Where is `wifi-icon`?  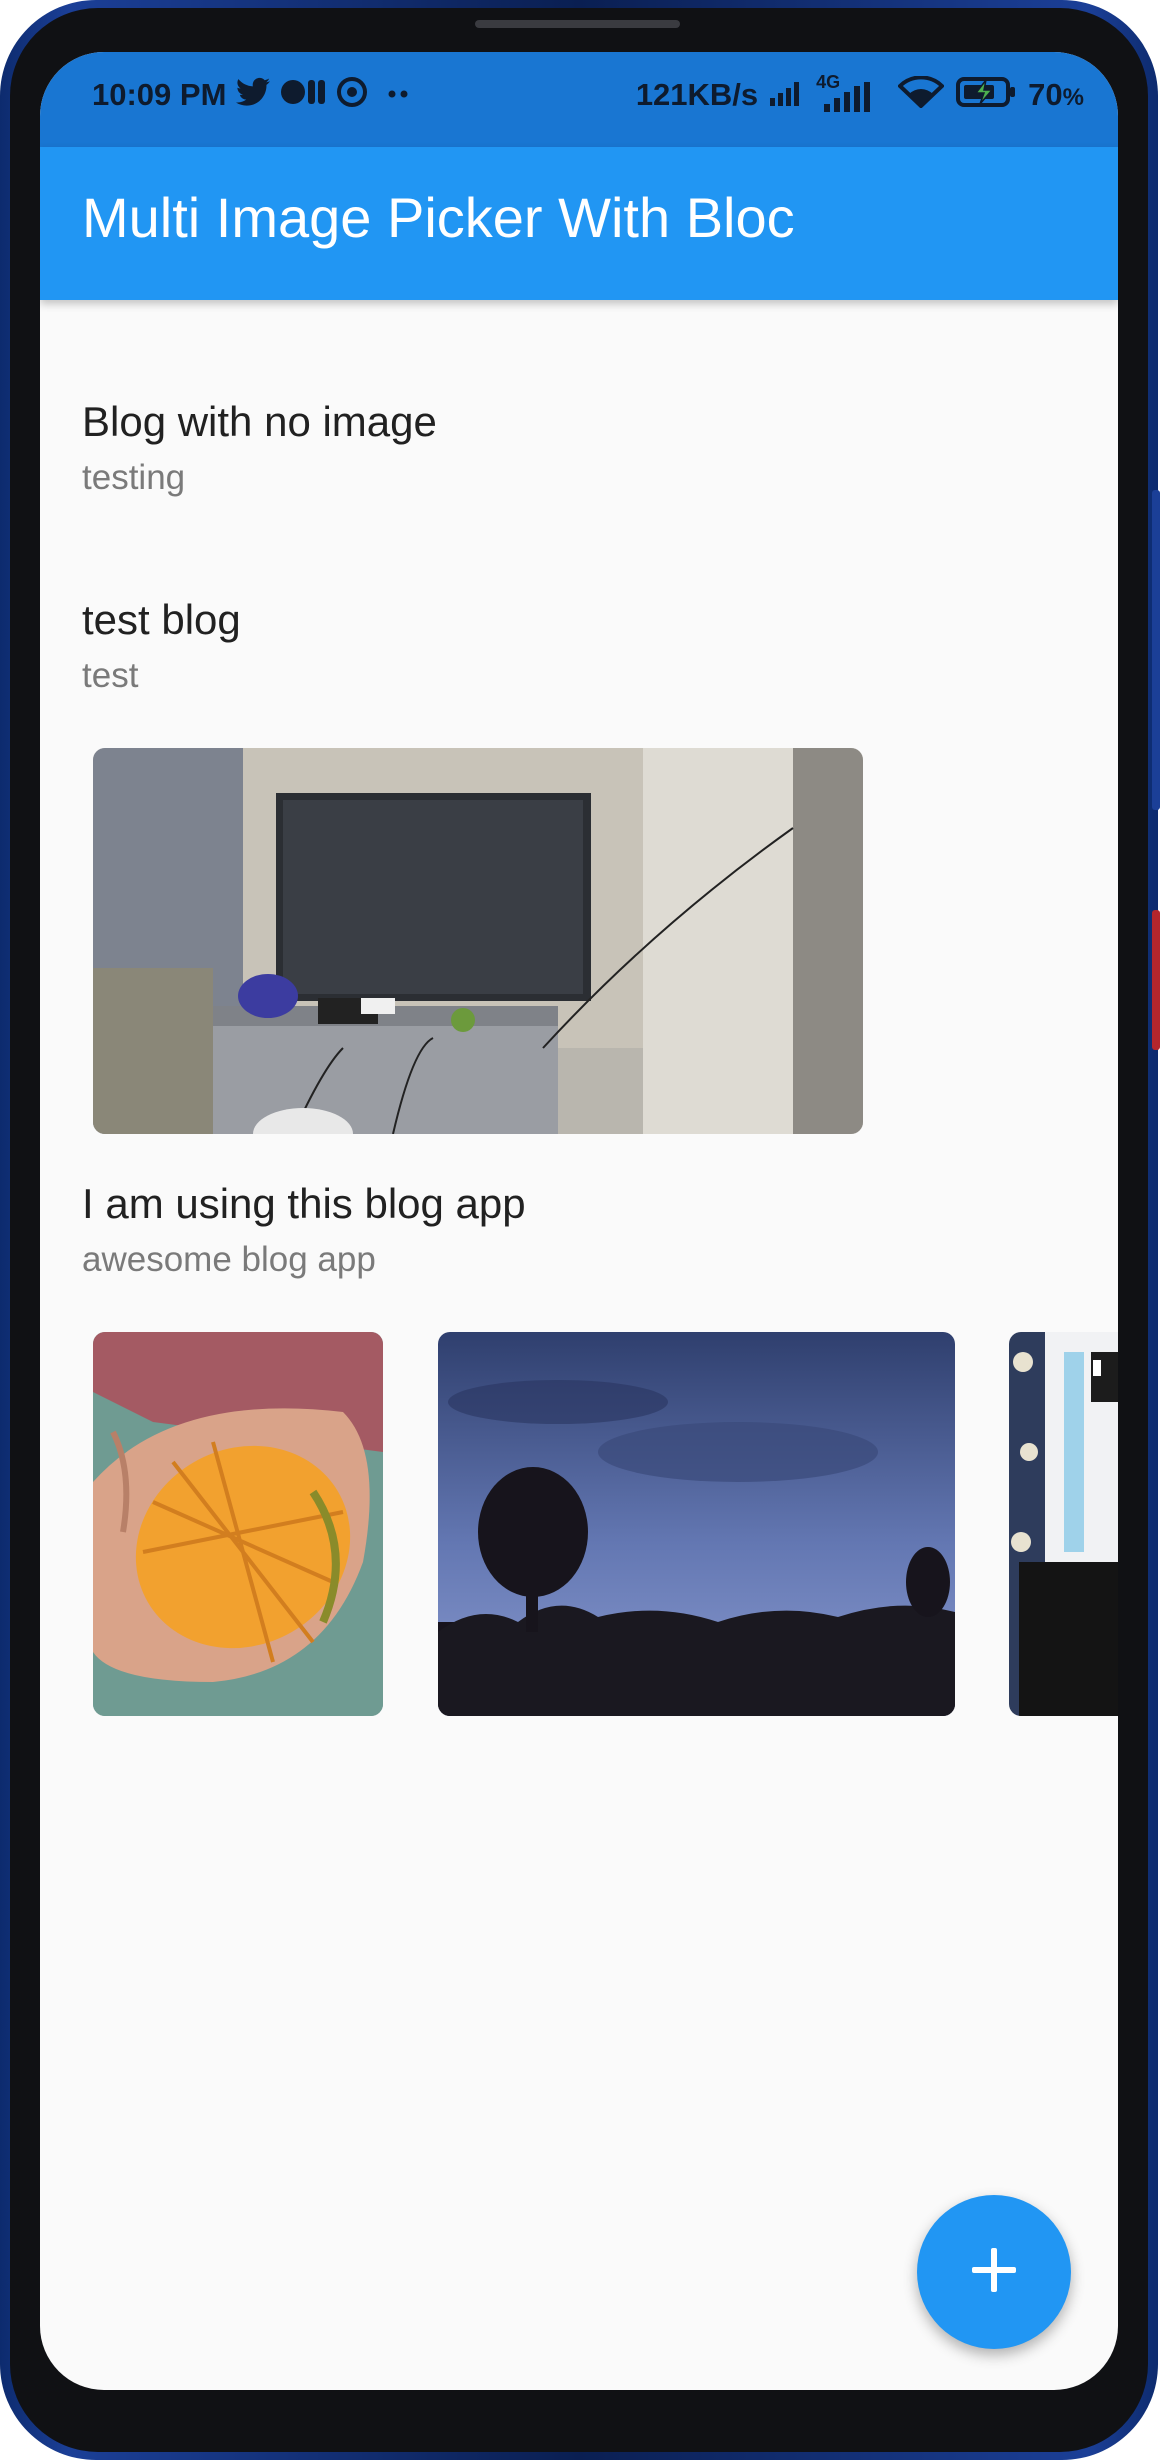 wifi-icon is located at coordinates (921, 94).